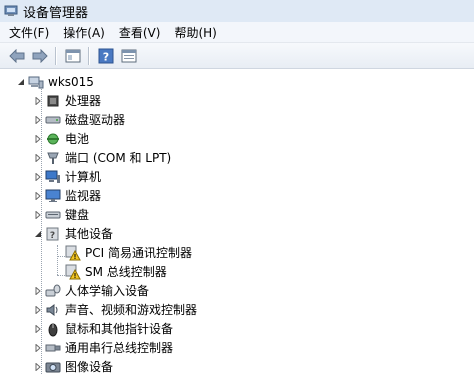  Describe the element at coordinates (53, 101) in the screenshot. I see `processor-icon` at that location.